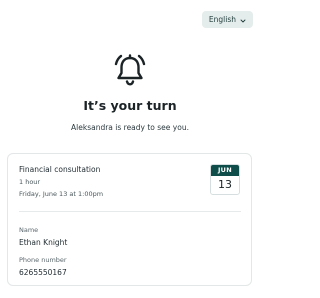 Image resolution: width=320 pixels, height=298 pixels. I want to click on page-subtitle: Aleksandra is ready to see you., so click(130, 127).